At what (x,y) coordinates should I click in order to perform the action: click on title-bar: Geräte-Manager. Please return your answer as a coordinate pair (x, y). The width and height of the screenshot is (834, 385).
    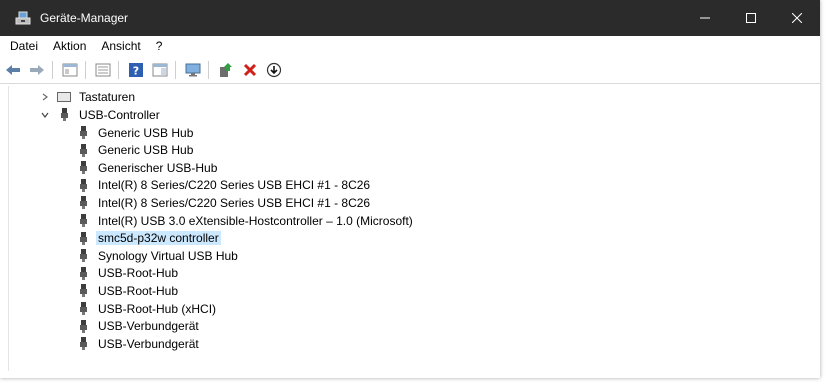
    Looking at the image, I should click on (410, 18).